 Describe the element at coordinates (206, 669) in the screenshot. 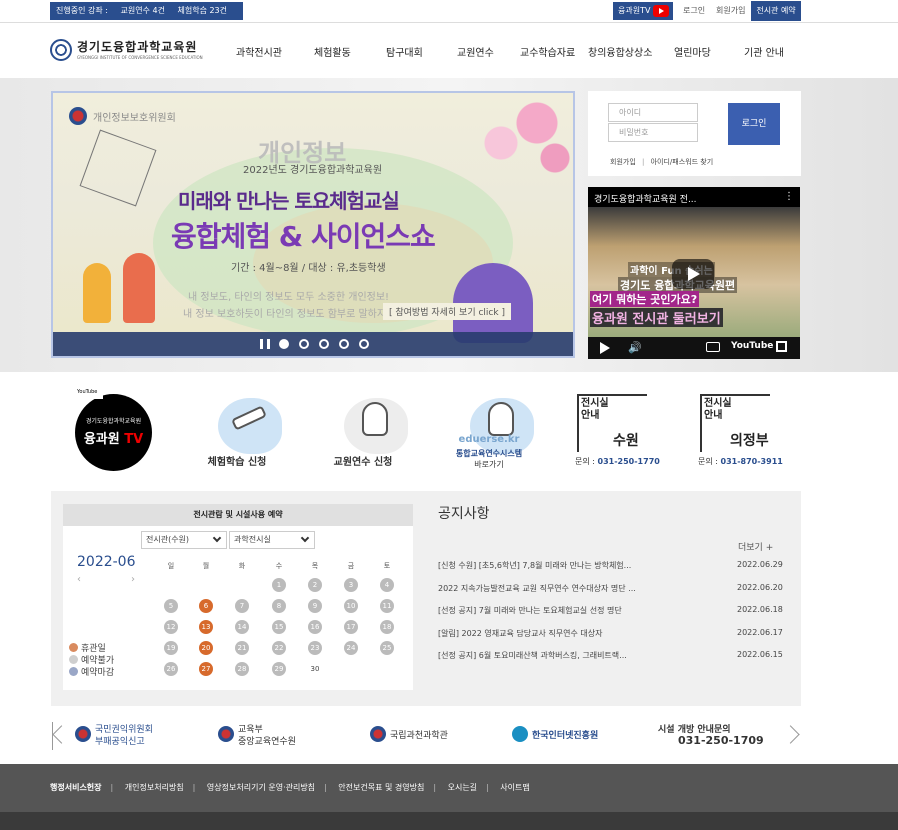

I see `calendar-day: 27` at that location.